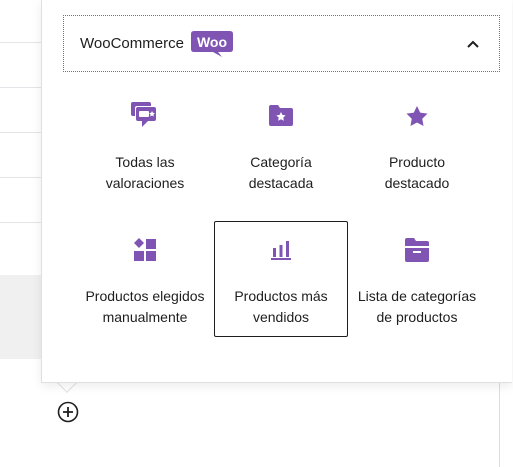  I want to click on star-icon, so click(417, 117).